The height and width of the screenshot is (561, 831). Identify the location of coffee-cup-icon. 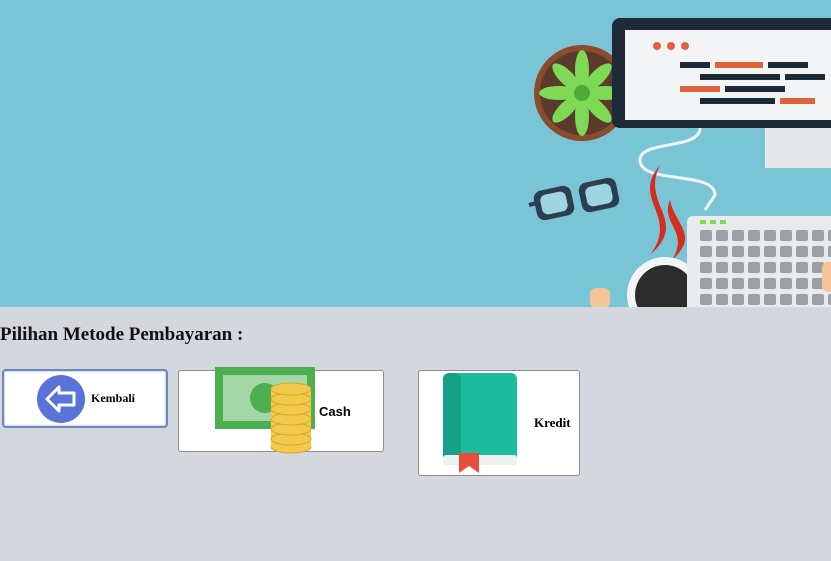
(646, 282).